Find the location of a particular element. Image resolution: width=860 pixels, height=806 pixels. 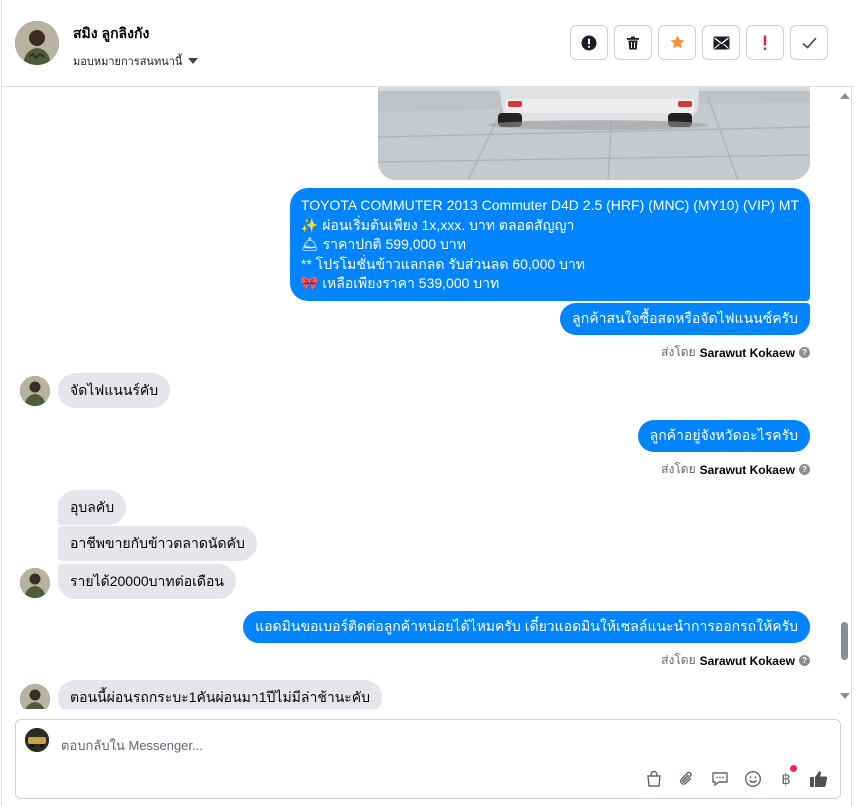

payment-button: ฿ is located at coordinates (786, 777).